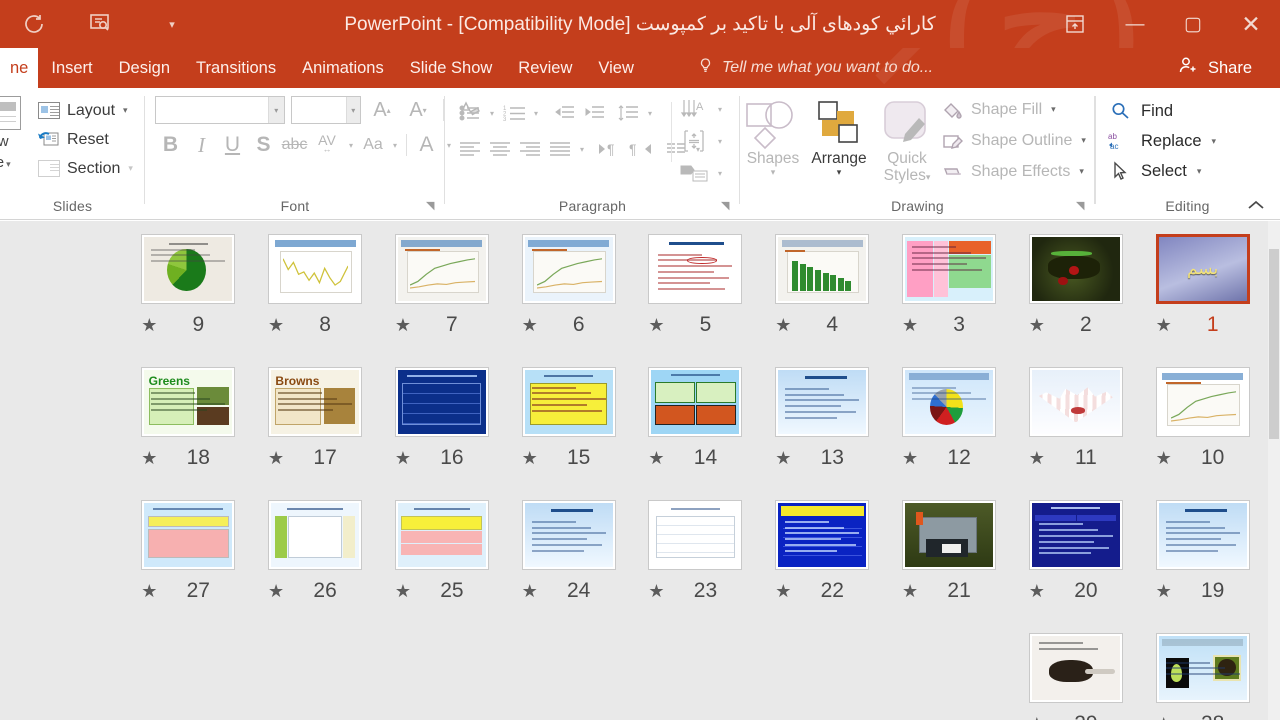 The image size is (1280, 720). What do you see at coordinates (530, 149) in the screenshot?
I see `align-right-button` at bounding box center [530, 149].